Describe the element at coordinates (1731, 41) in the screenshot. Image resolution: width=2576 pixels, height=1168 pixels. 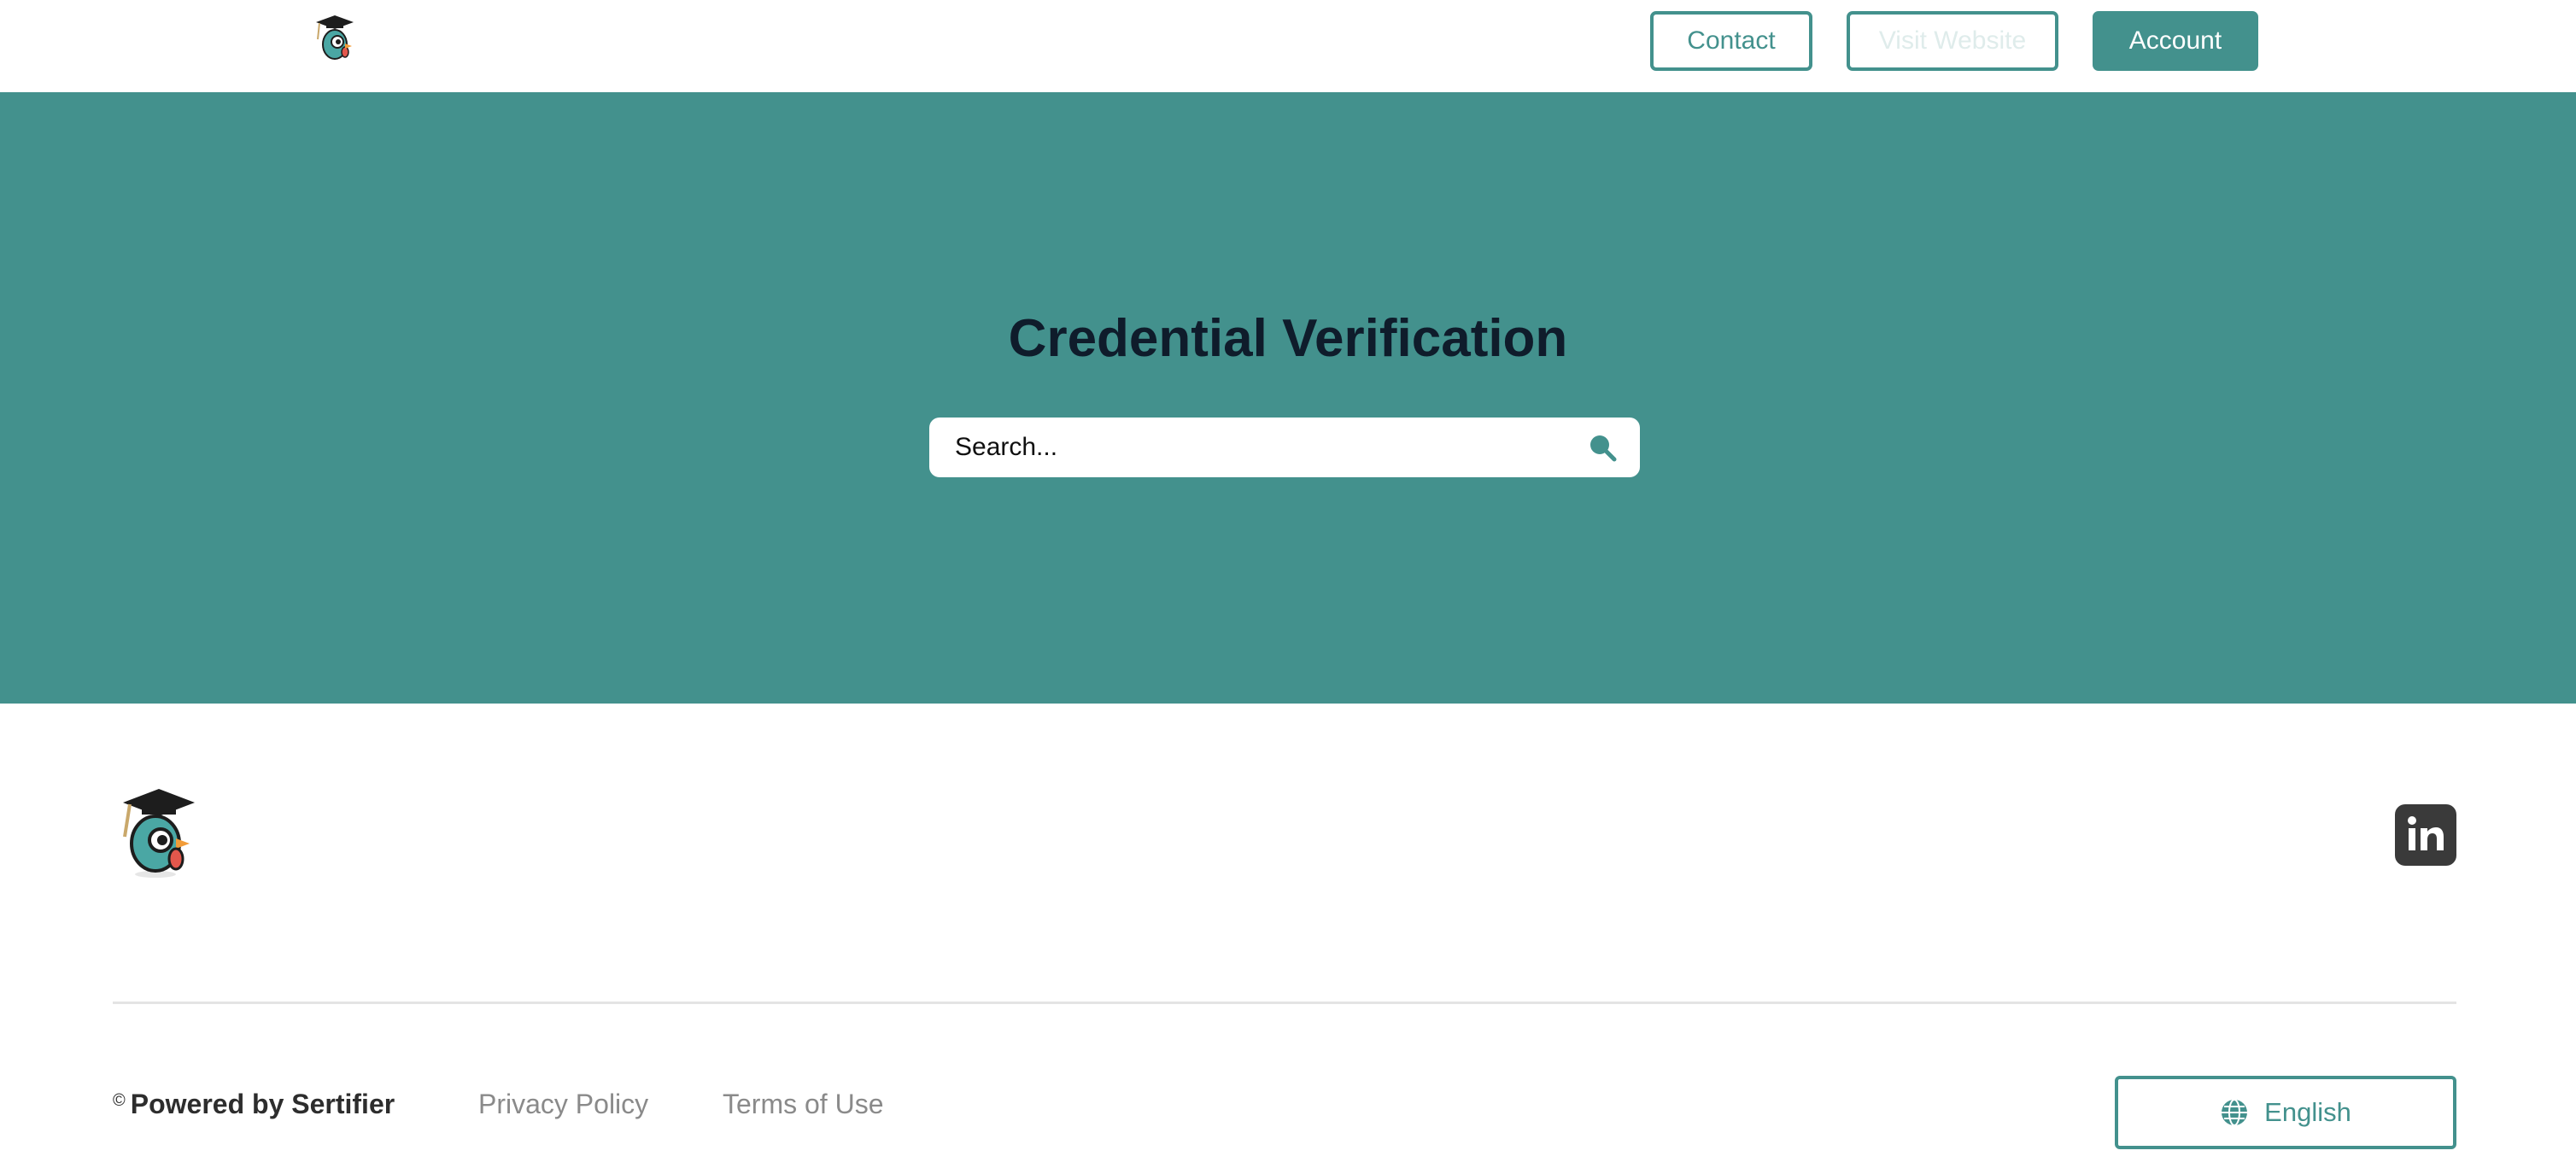
I see `contact-button: Contact` at that location.